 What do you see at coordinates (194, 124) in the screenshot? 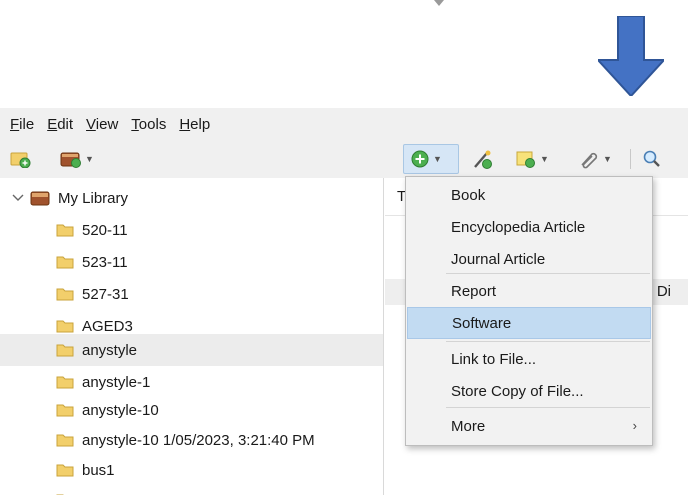
I see `menu-help: Help` at bounding box center [194, 124].